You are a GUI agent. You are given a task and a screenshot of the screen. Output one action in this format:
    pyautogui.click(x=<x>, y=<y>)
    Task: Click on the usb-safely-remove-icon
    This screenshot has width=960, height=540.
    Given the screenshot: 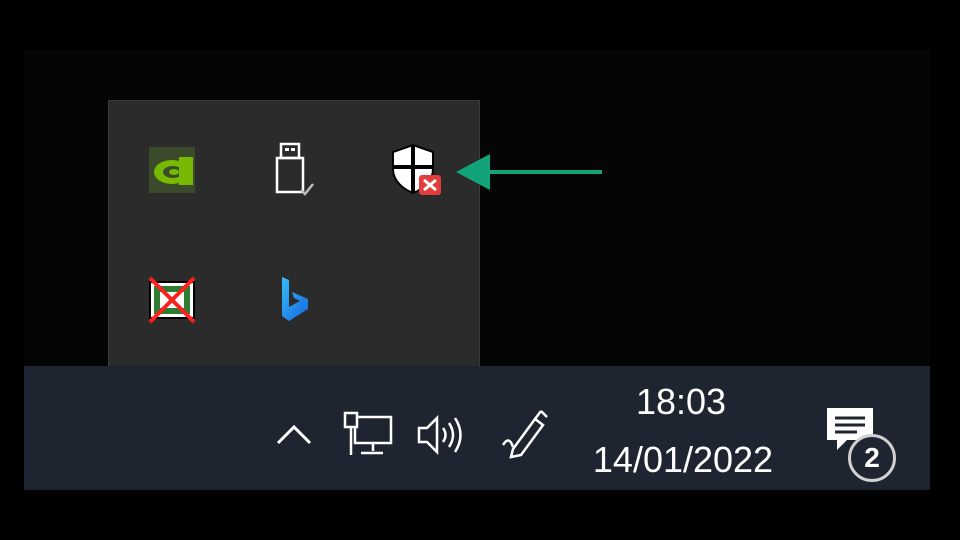 What is the action you would take?
    pyautogui.click(x=294, y=170)
    